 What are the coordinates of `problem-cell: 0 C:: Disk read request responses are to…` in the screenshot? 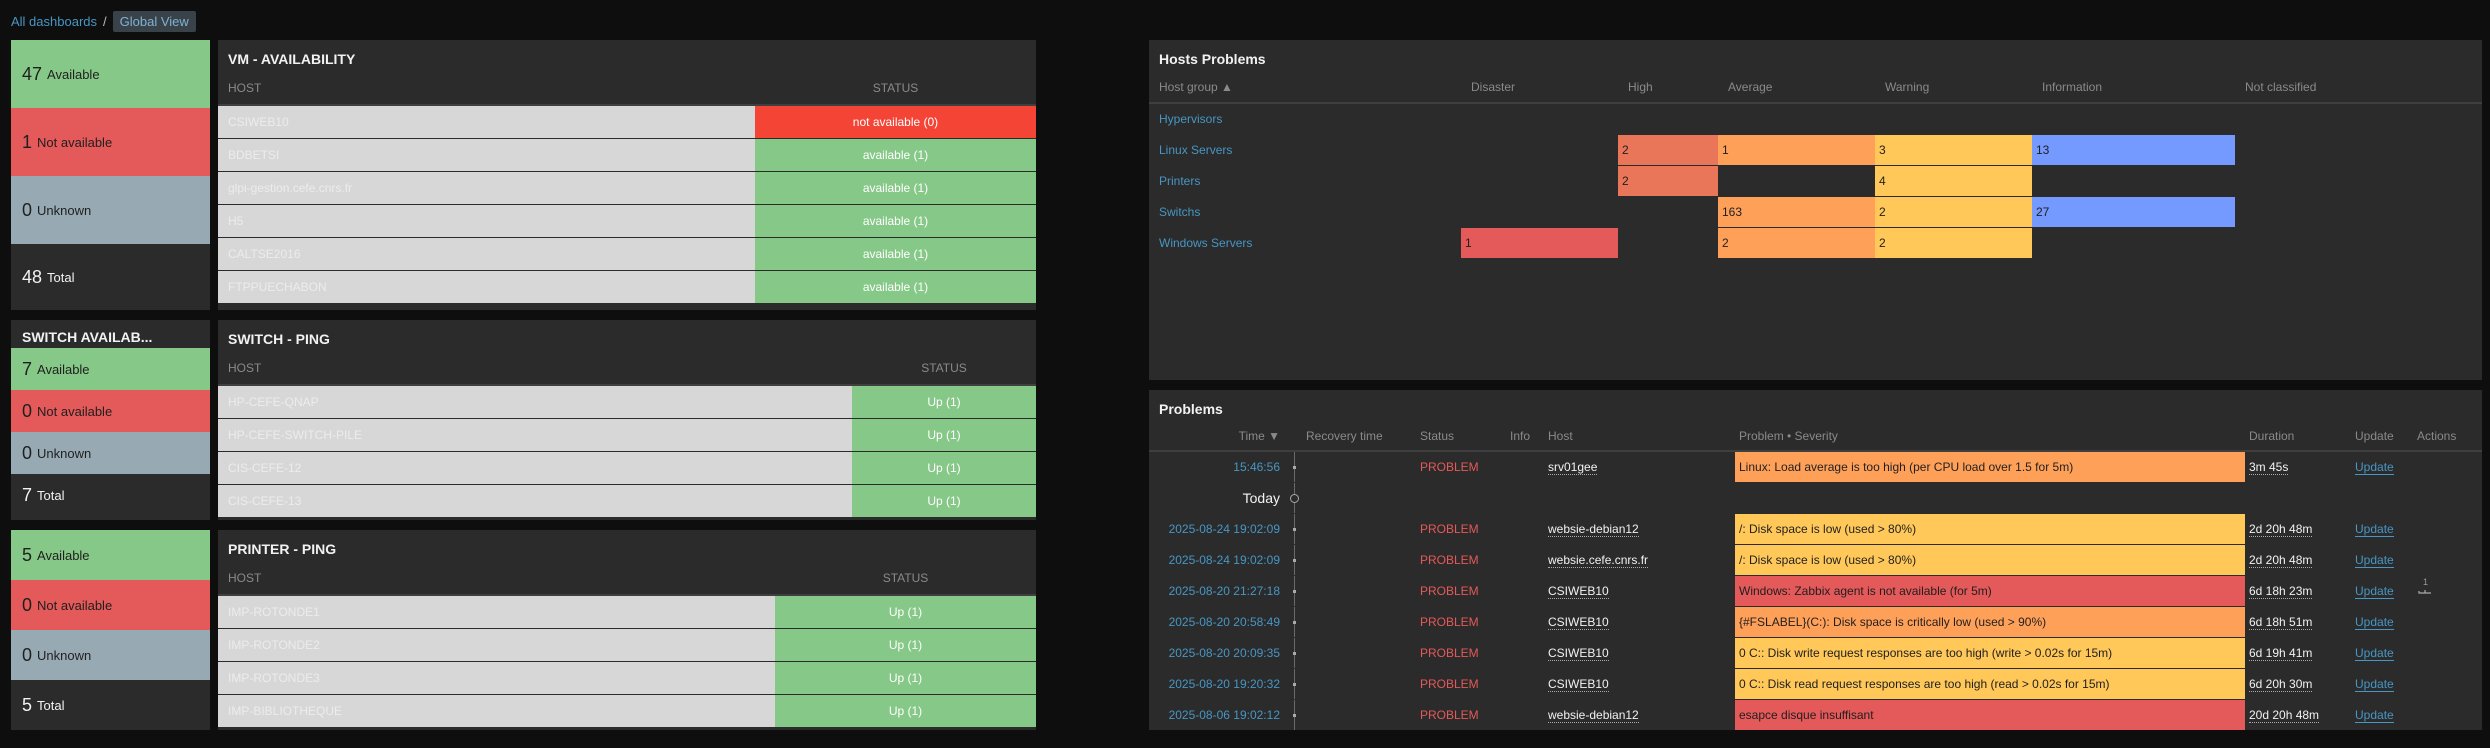 It's located at (1990, 684).